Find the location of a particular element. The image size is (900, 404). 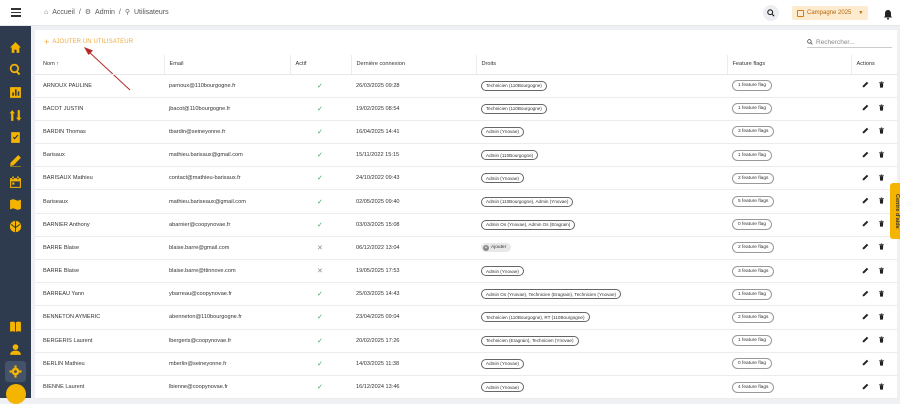

sidebar-calendar-icon is located at coordinates (15, 182).